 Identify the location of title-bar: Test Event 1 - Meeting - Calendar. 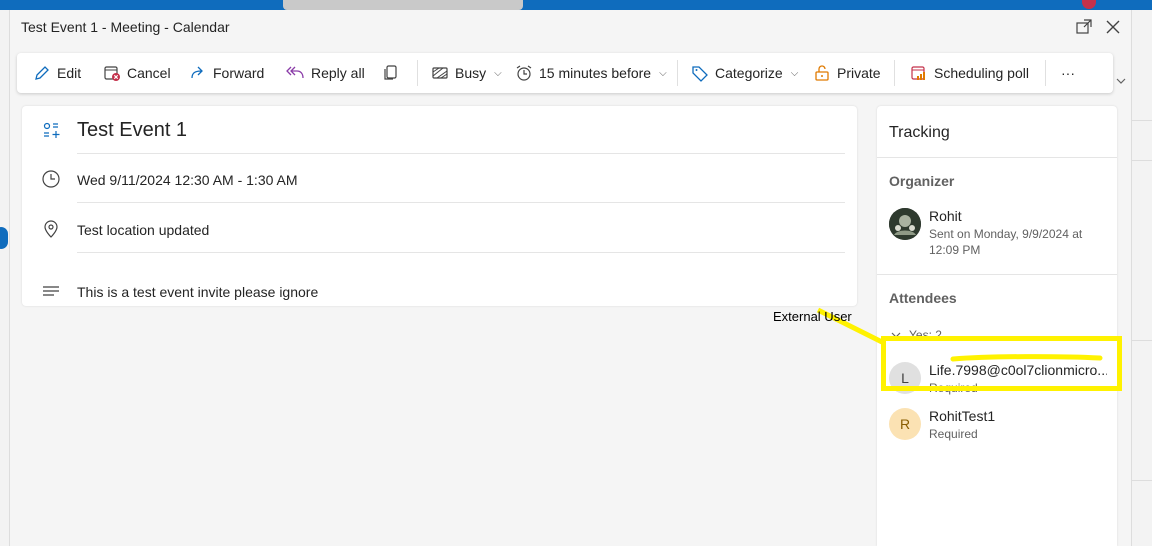
(570, 27).